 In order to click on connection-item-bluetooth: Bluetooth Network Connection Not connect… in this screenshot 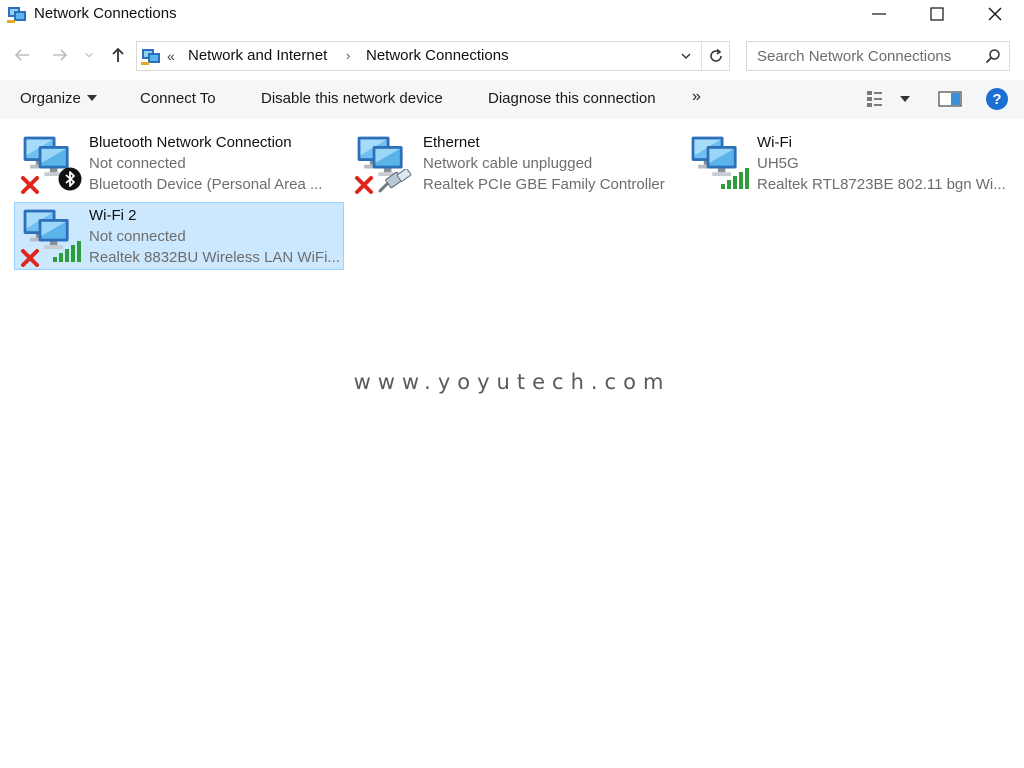, I will do `click(179, 163)`.